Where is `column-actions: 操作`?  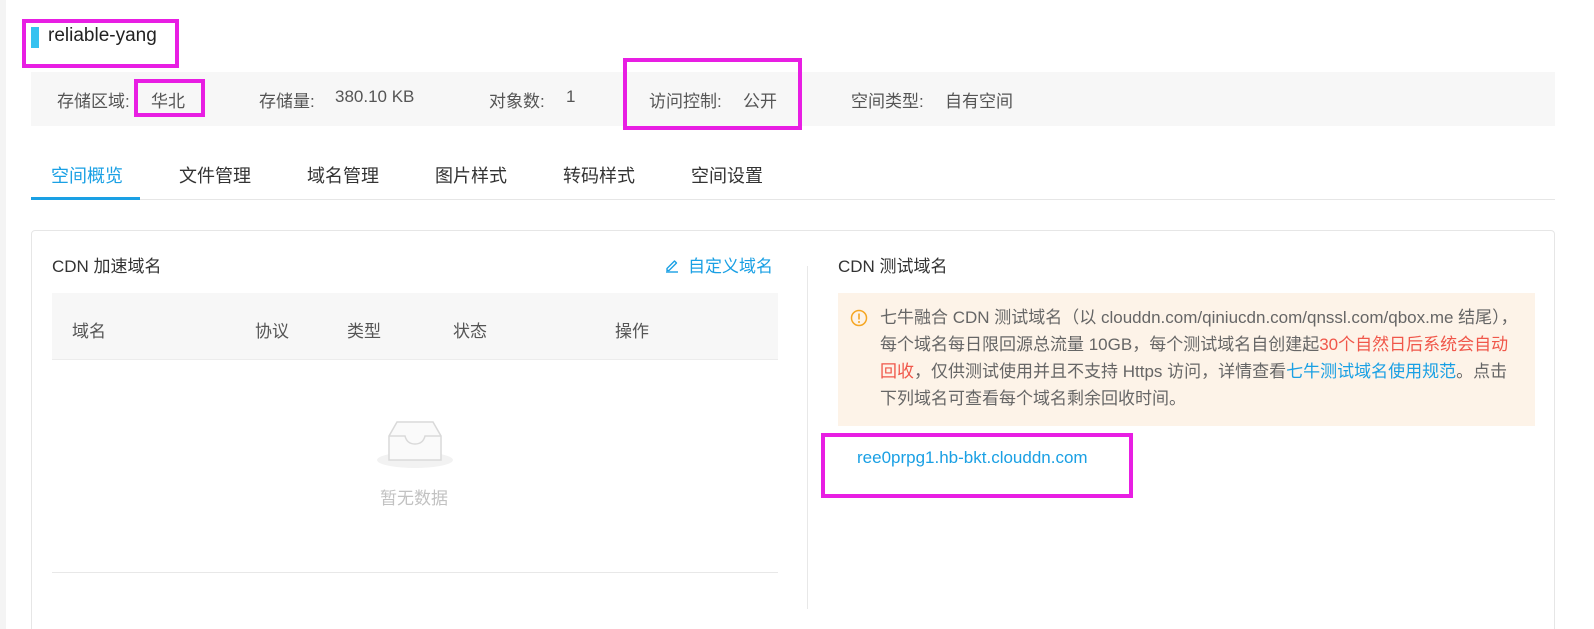 column-actions: 操作 is located at coordinates (632, 331).